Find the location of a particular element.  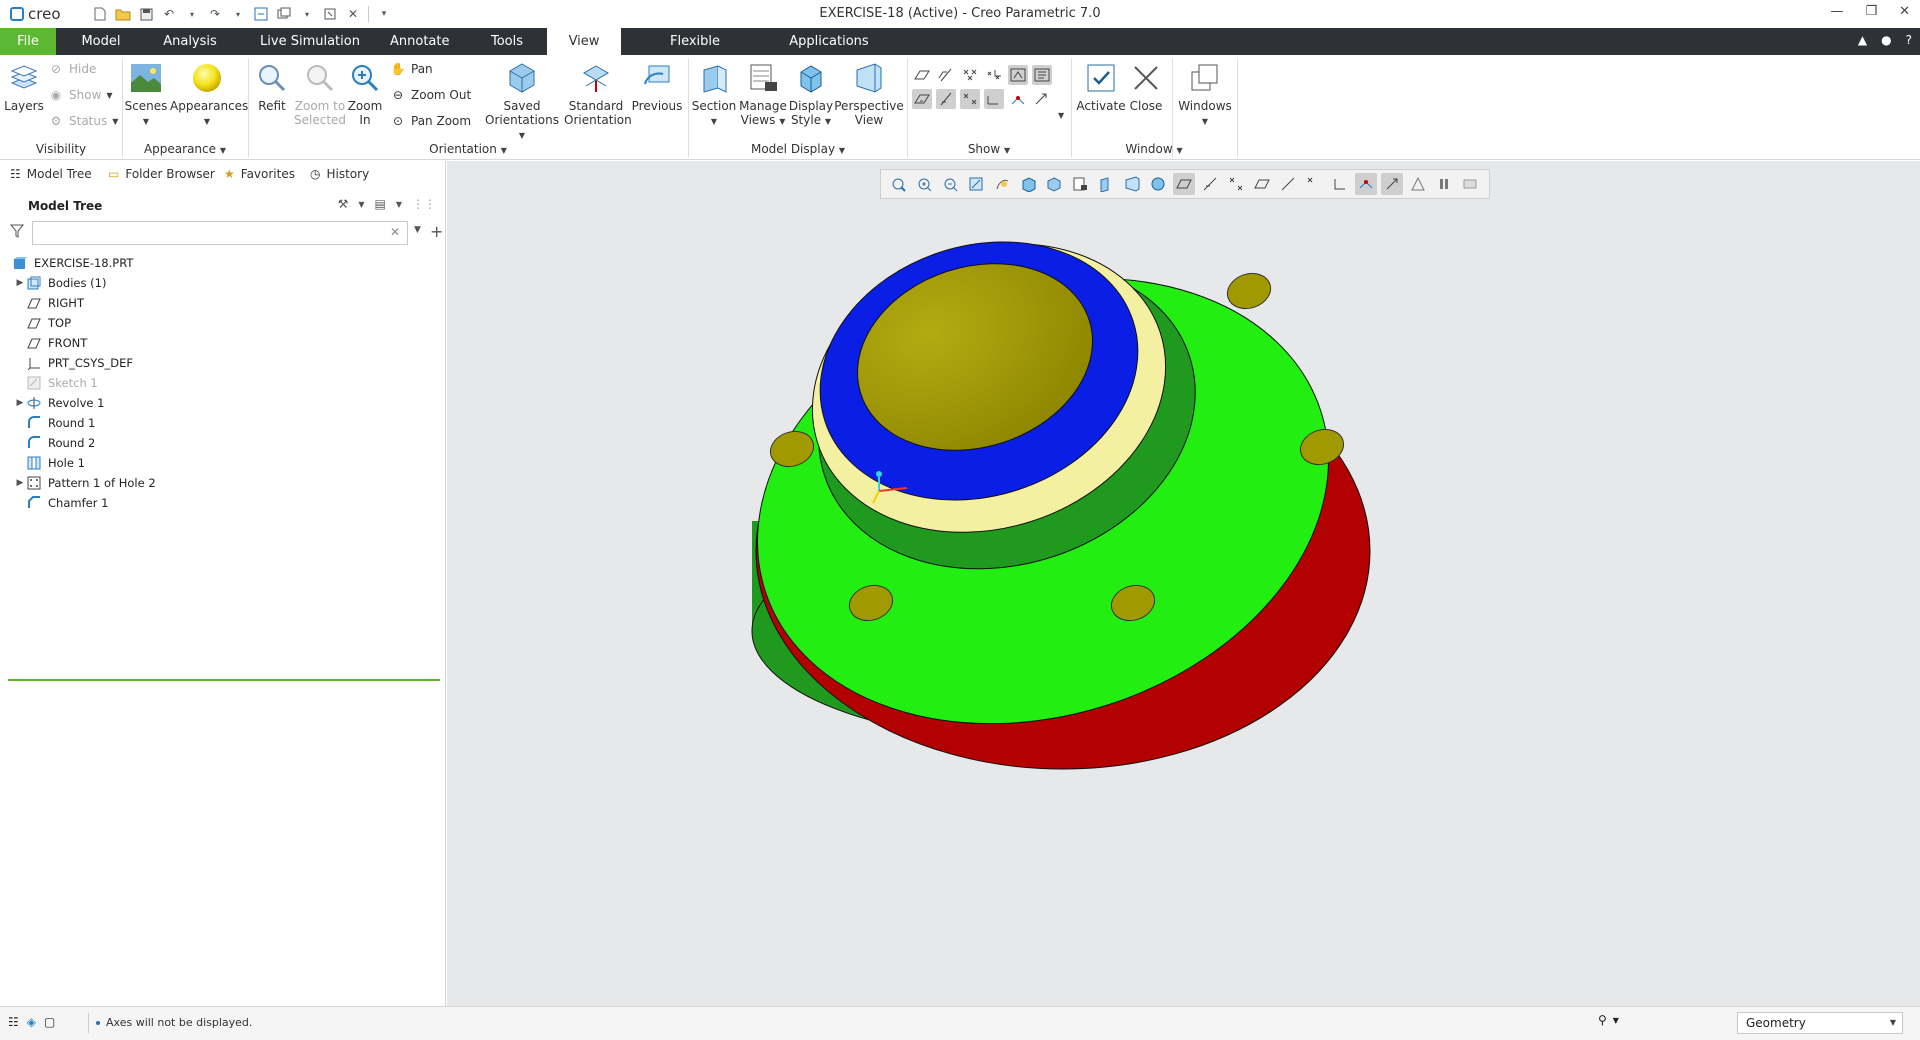

appearances-button: Appearances ▼ is located at coordinates (209, 95).